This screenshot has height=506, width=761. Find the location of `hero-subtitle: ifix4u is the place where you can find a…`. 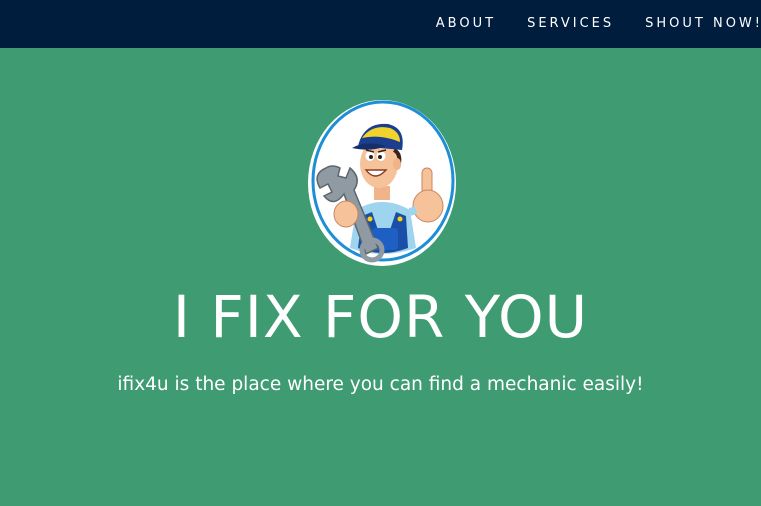

hero-subtitle: ifix4u is the place where you can find a… is located at coordinates (380, 384).